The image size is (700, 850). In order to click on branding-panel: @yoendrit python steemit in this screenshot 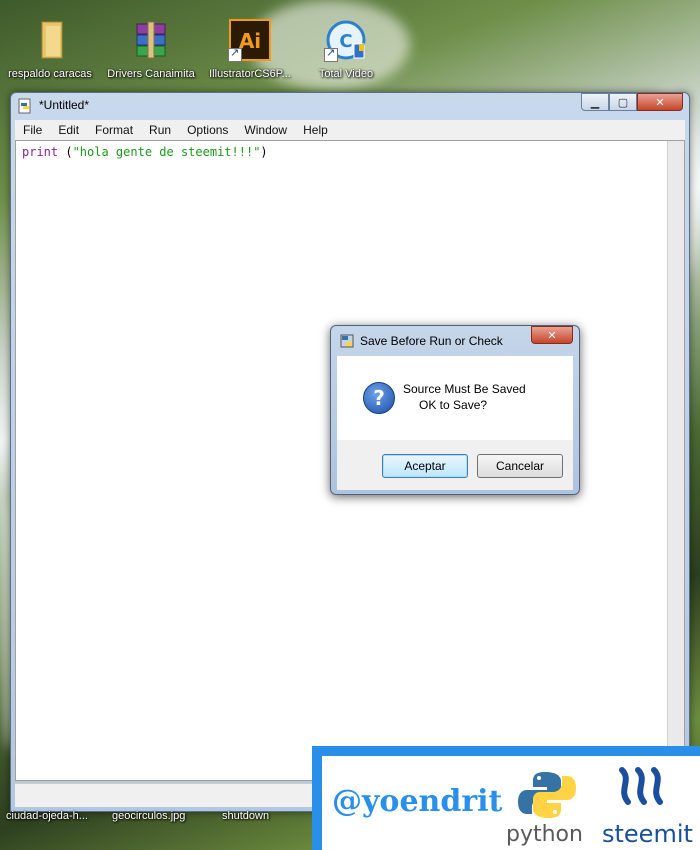, I will do `click(506, 798)`.